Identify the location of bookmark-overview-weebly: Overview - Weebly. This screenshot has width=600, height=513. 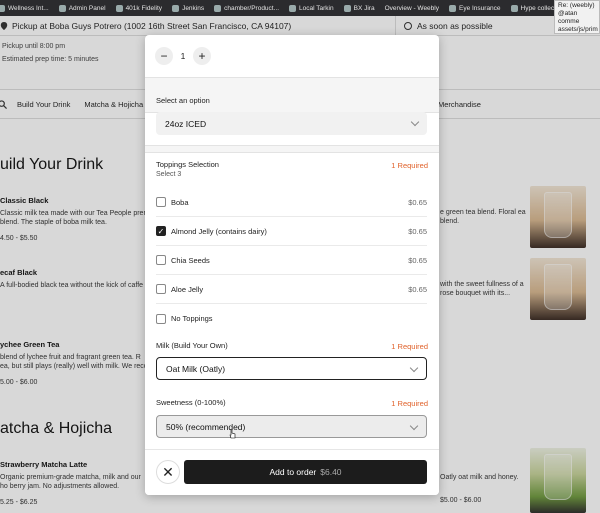
(412, 8).